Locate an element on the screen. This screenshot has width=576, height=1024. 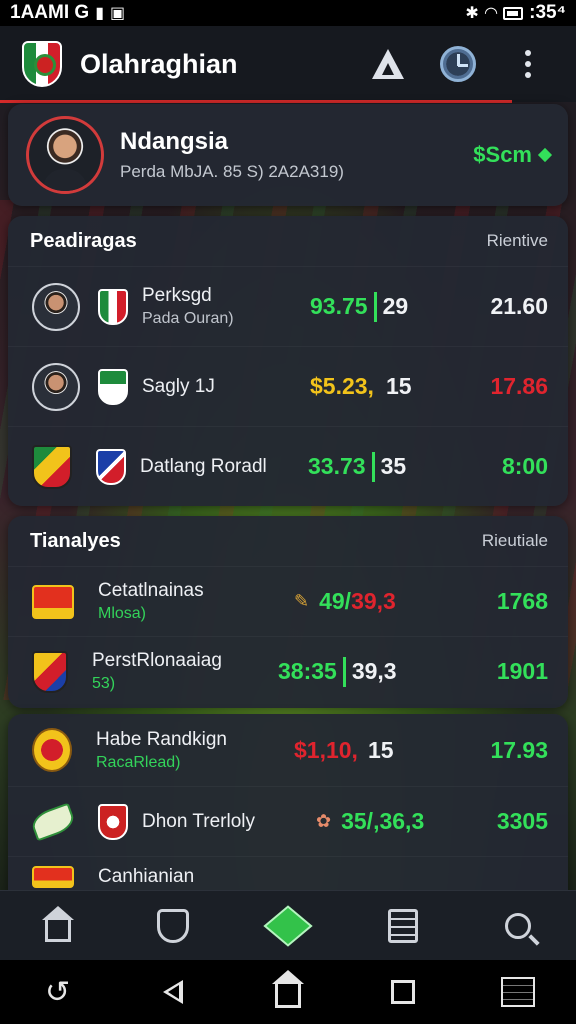
image-icon: ▣ is located at coordinates (118, 13).